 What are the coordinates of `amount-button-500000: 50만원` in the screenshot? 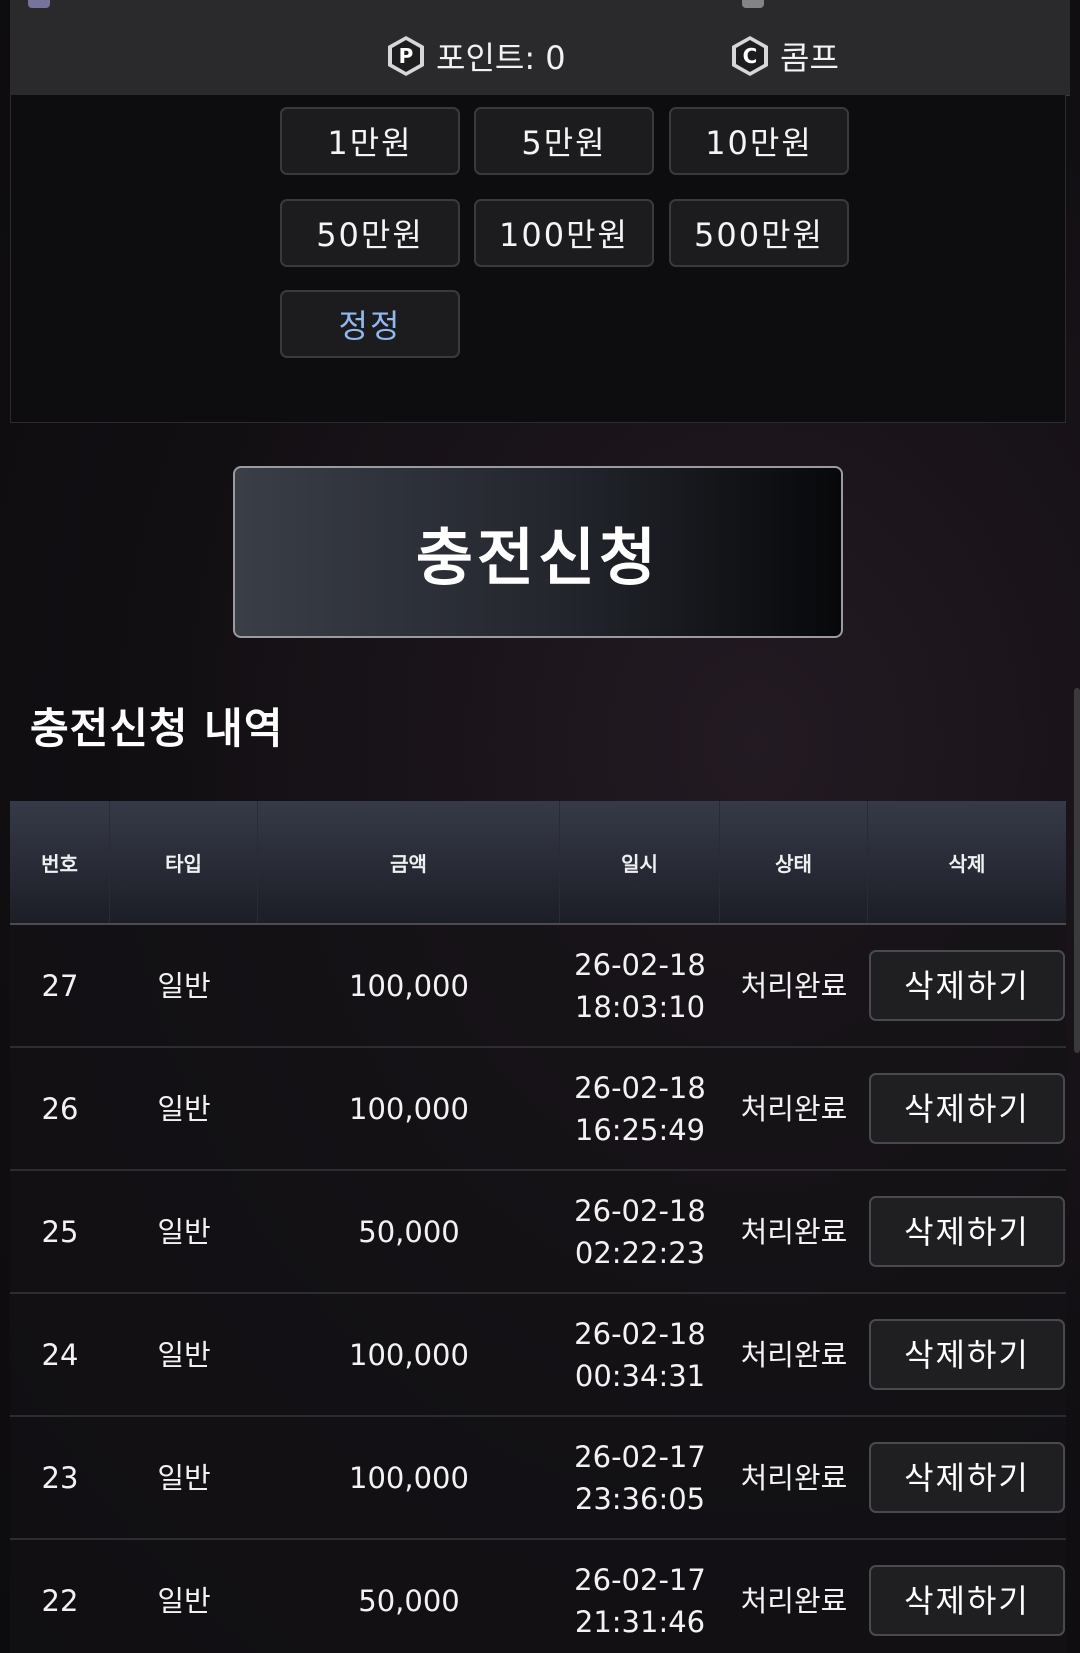 It's located at (370, 233).